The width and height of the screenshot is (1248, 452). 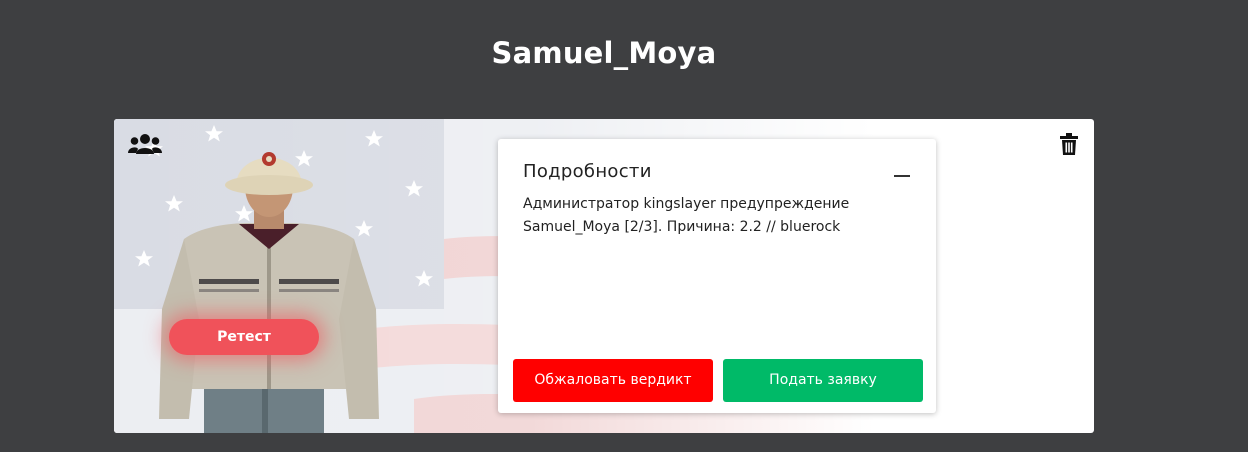 I want to click on details-title: Подробности, so click(x=587, y=171).